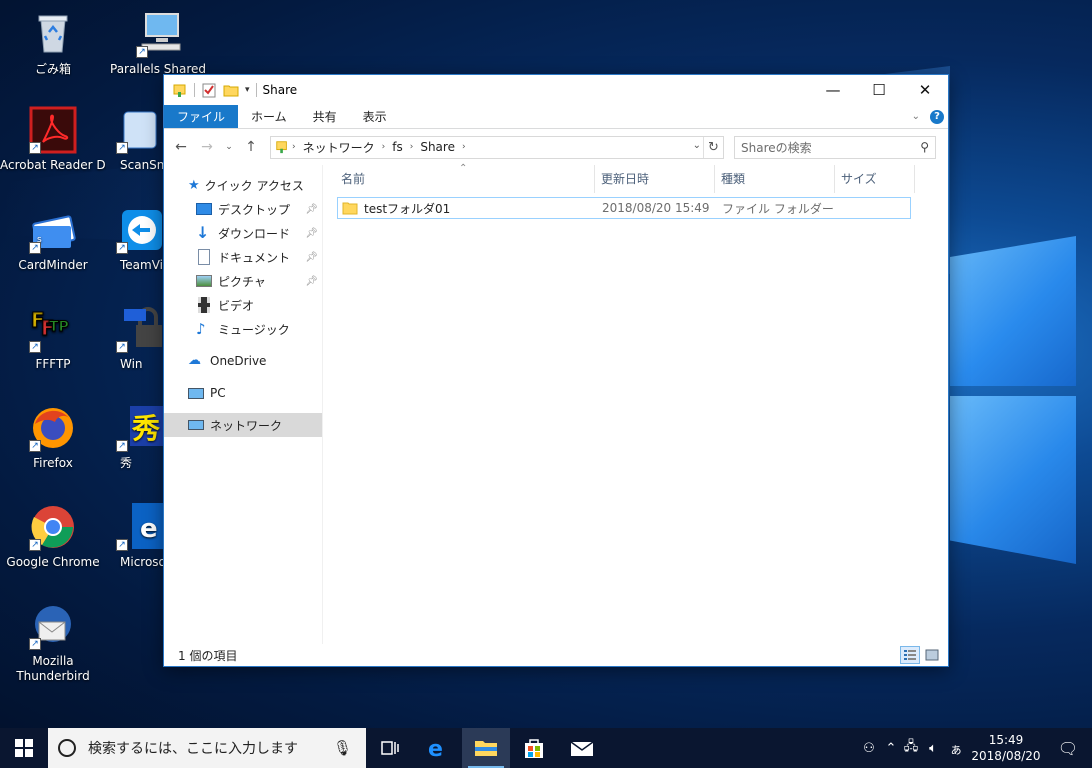 This screenshot has height=768, width=1092. I want to click on clock: 15:49 2018/08/20, so click(1006, 748).